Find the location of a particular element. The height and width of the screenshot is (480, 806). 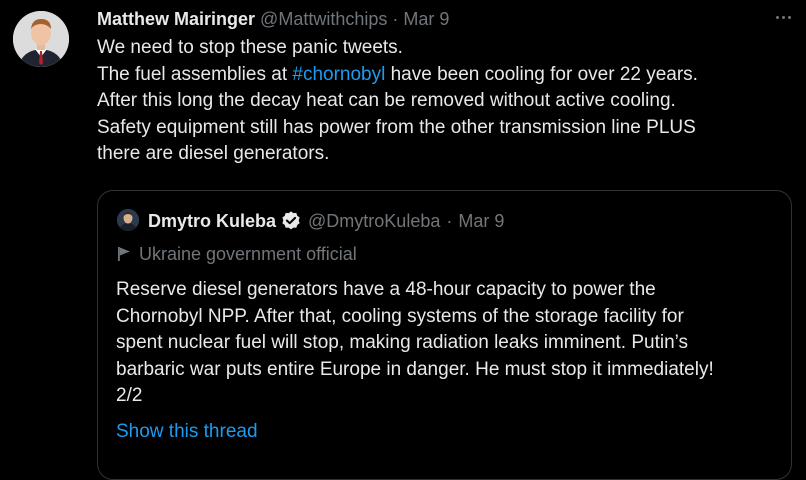

tweet-line: We need to stop these panic tweets. is located at coordinates (250, 47).